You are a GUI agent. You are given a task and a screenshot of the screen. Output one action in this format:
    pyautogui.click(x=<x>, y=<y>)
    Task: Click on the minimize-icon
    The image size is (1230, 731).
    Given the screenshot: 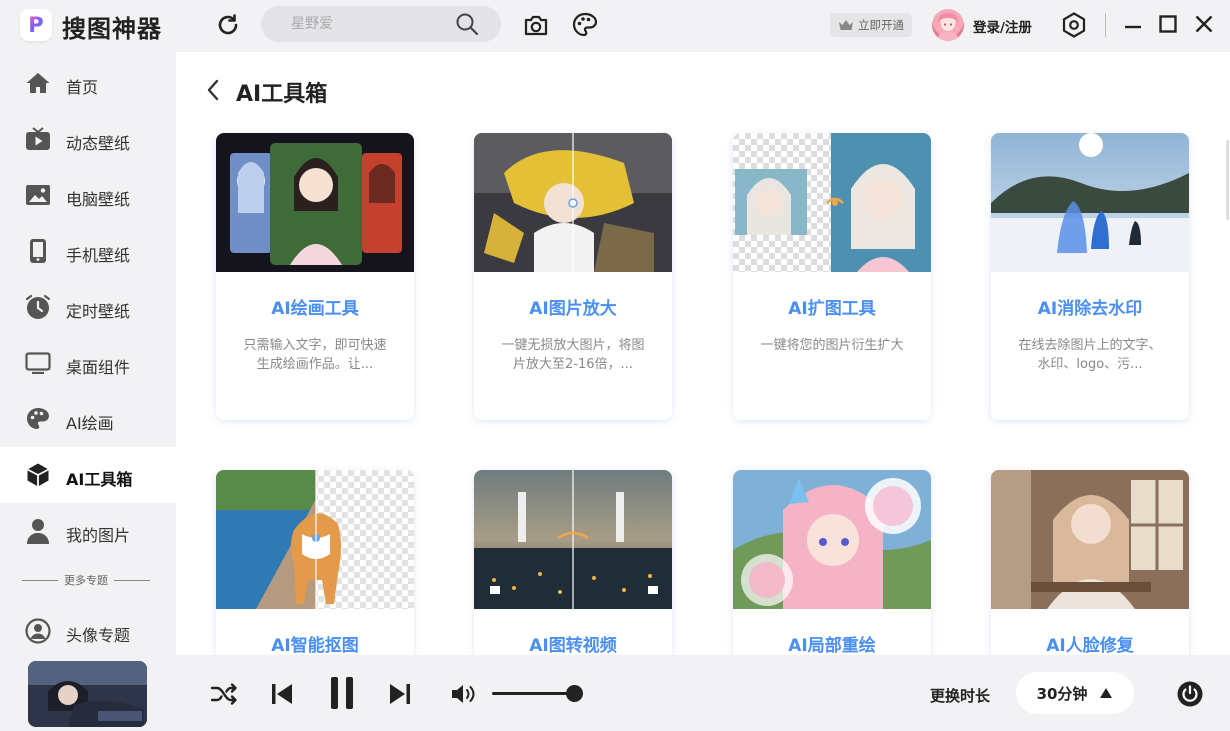 What is the action you would take?
    pyautogui.click(x=1133, y=24)
    